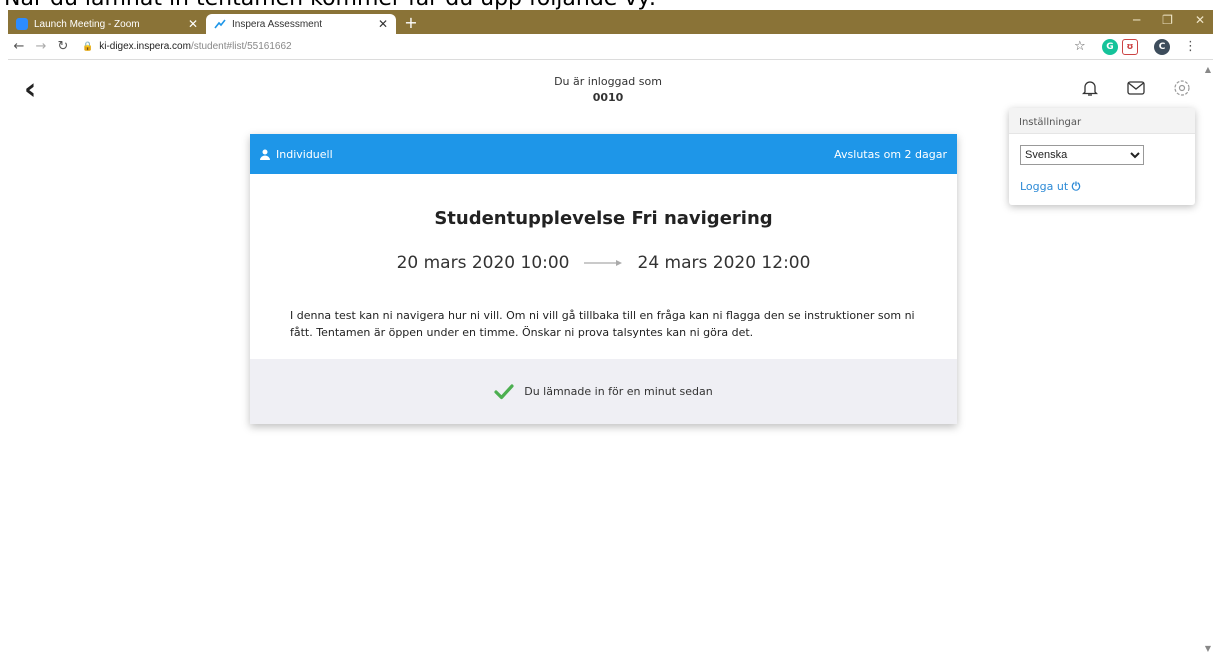  What do you see at coordinates (88, 46) in the screenshot?
I see `lock-icon: 🔒` at bounding box center [88, 46].